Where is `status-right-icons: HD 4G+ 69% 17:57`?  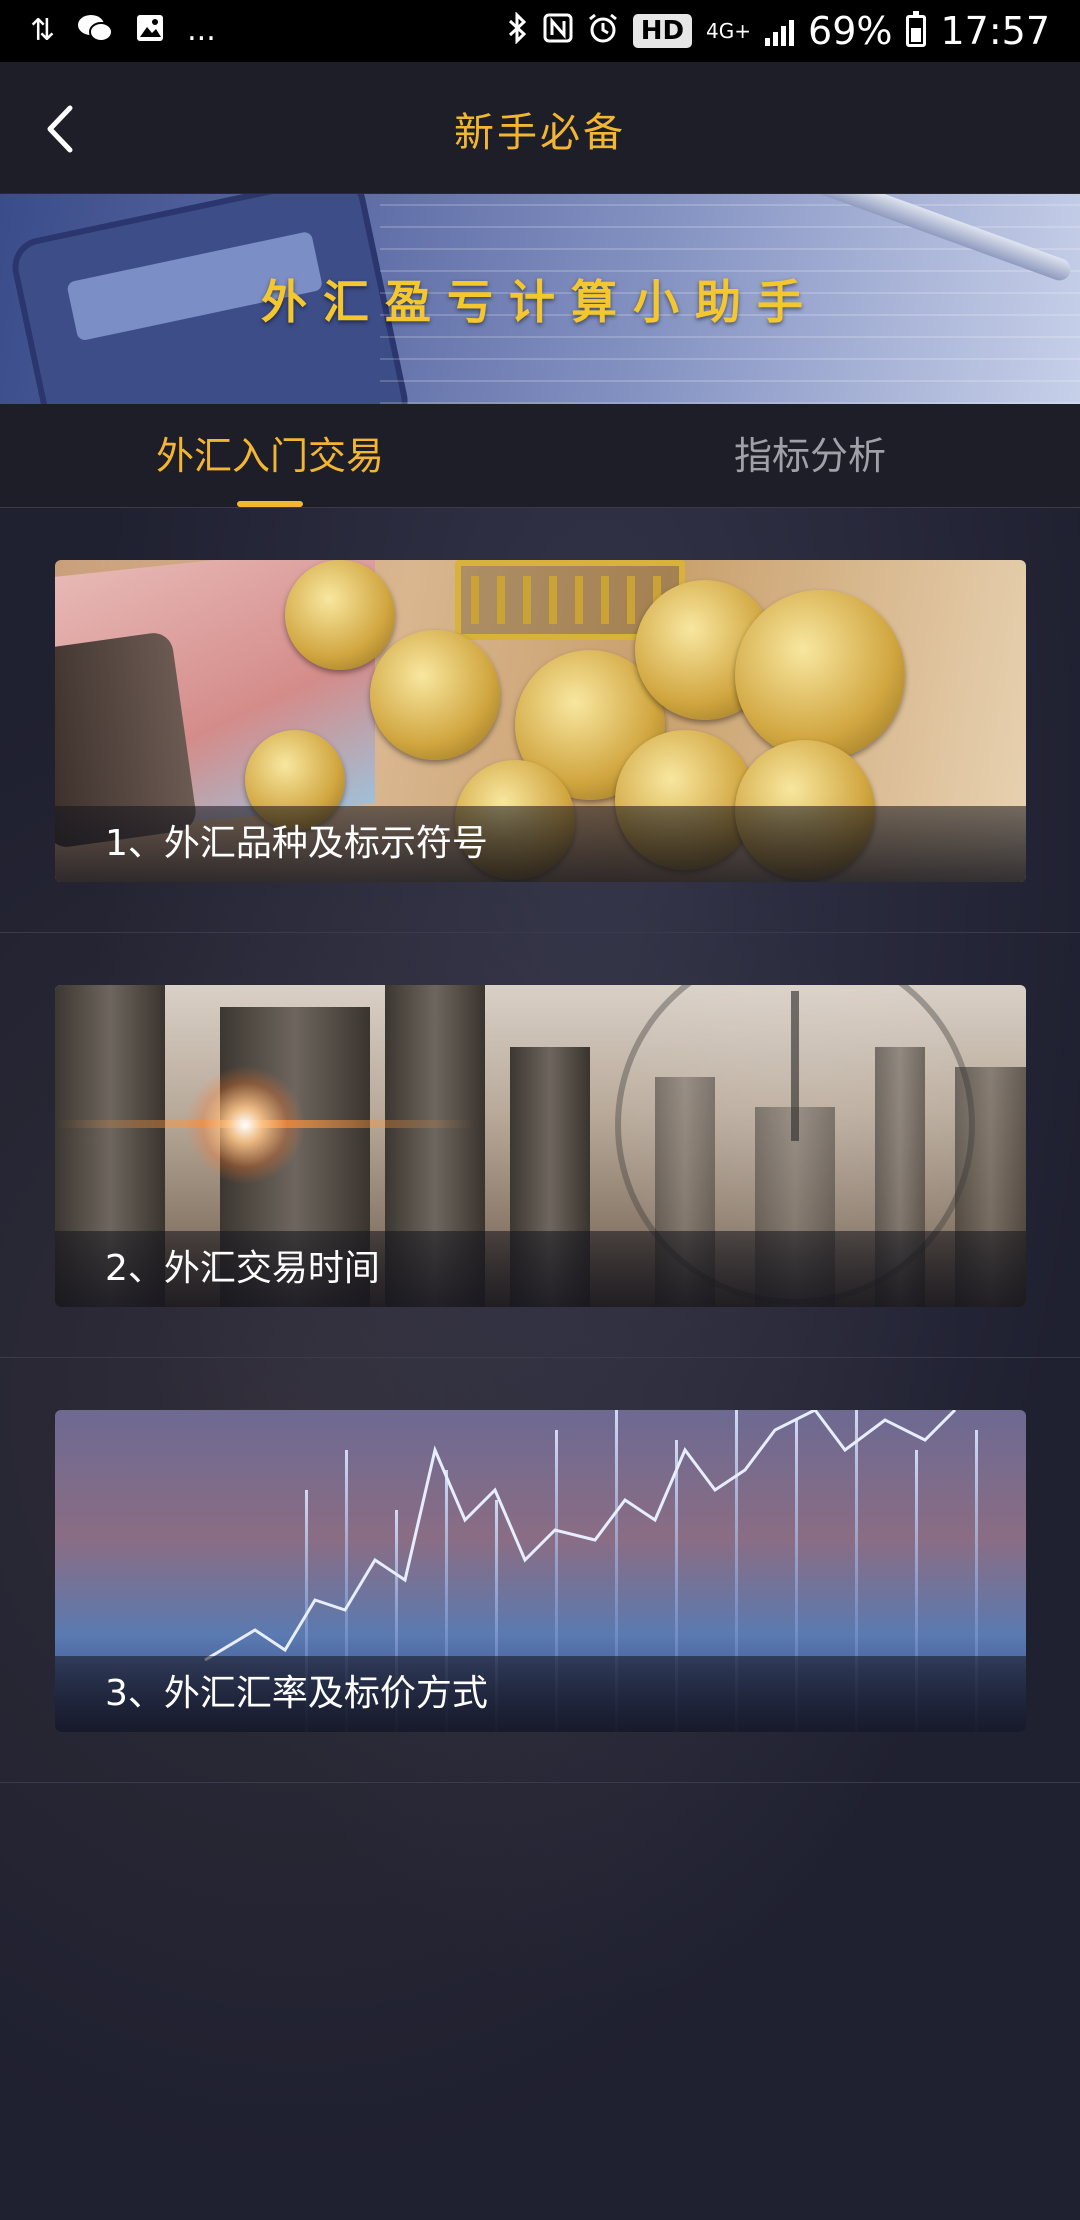 status-right-icons: HD 4G+ 69% 17:57 is located at coordinates (778, 31).